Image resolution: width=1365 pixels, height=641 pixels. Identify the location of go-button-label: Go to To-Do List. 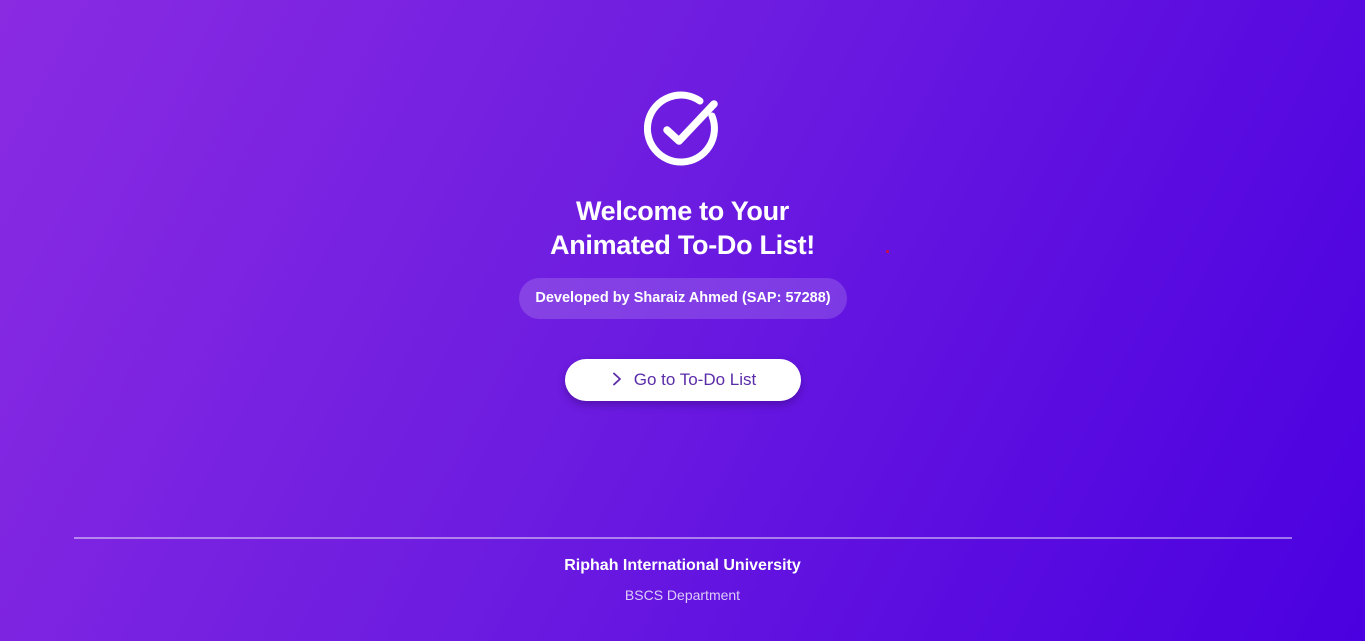
(695, 379).